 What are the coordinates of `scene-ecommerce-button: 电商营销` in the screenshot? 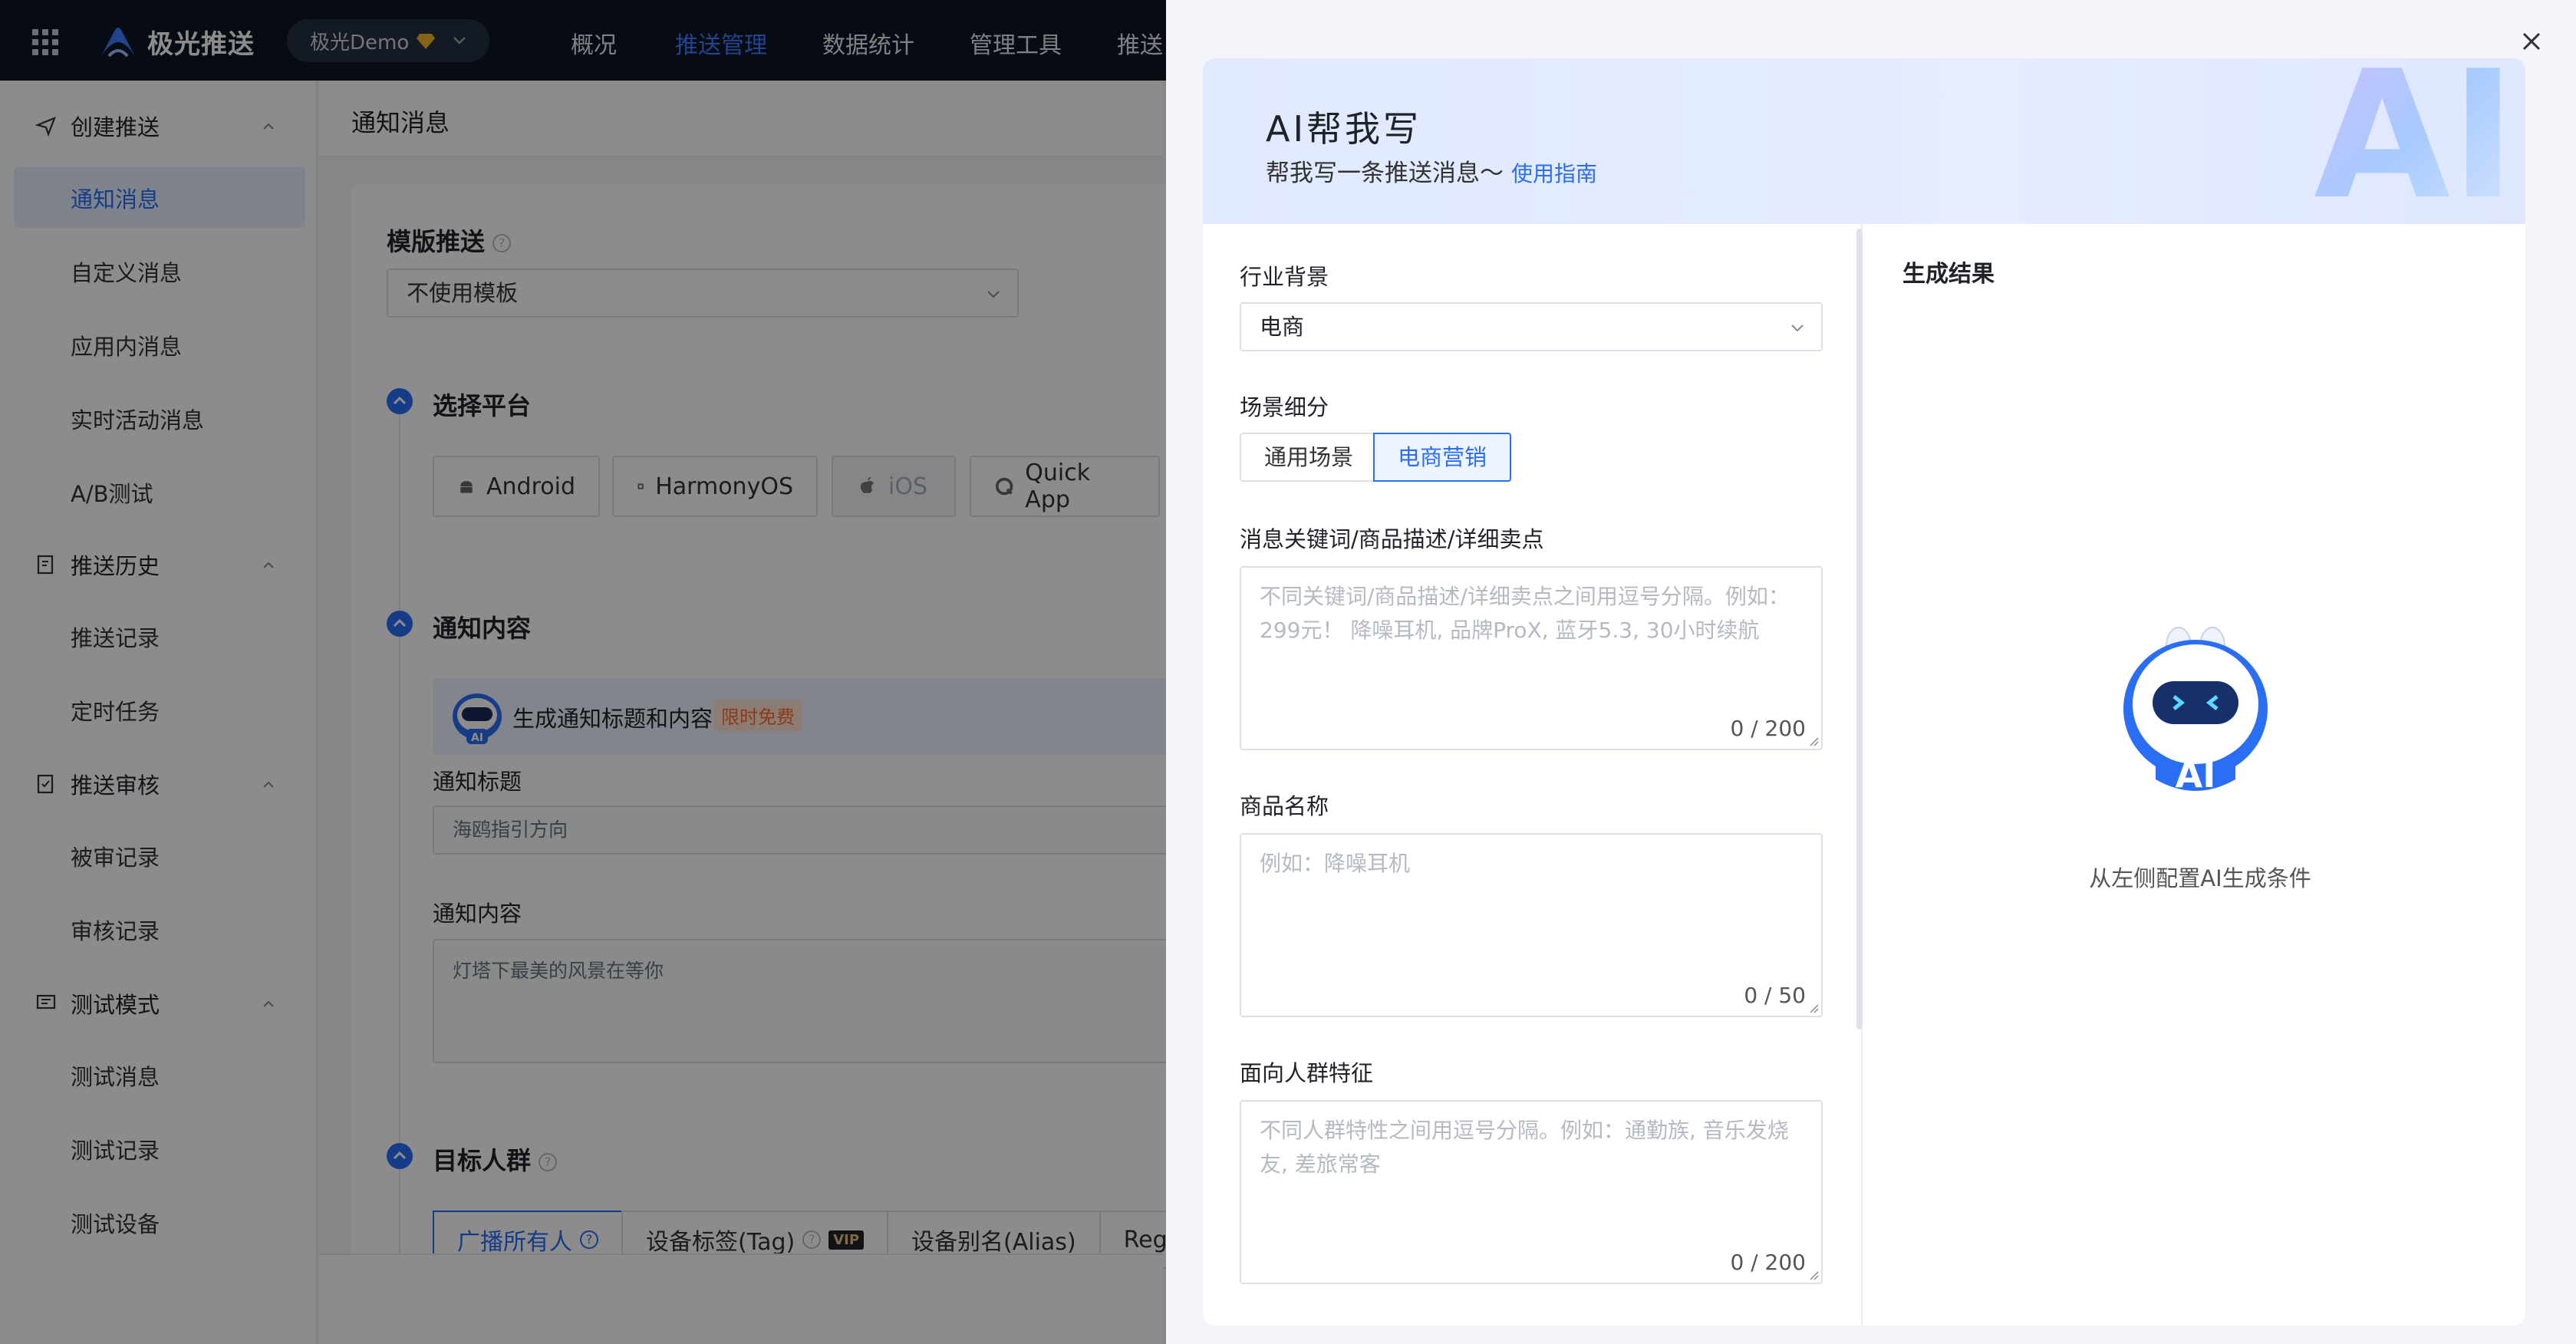 It's located at (1442, 457).